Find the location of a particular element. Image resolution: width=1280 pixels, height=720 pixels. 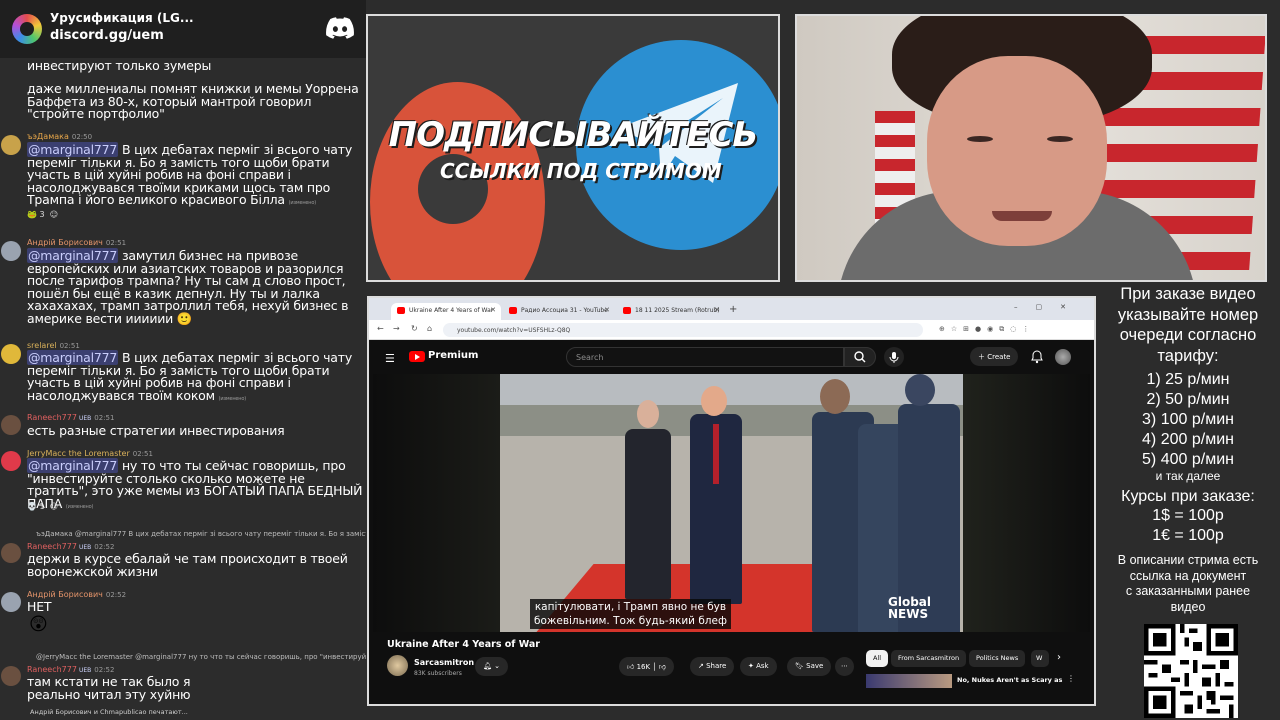

home-icon: ⌂ is located at coordinates (429, 328).